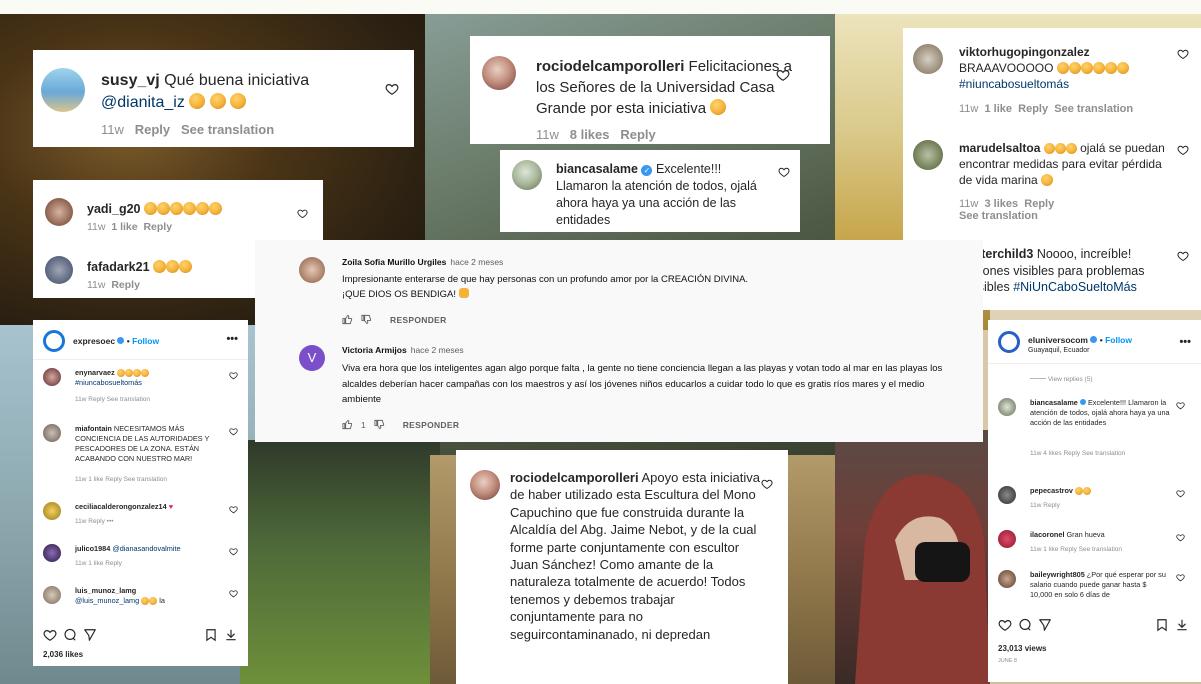 This screenshot has width=1201, height=684. Describe the element at coordinates (1054, 402) in the screenshot. I see `username: biancasalame` at that location.